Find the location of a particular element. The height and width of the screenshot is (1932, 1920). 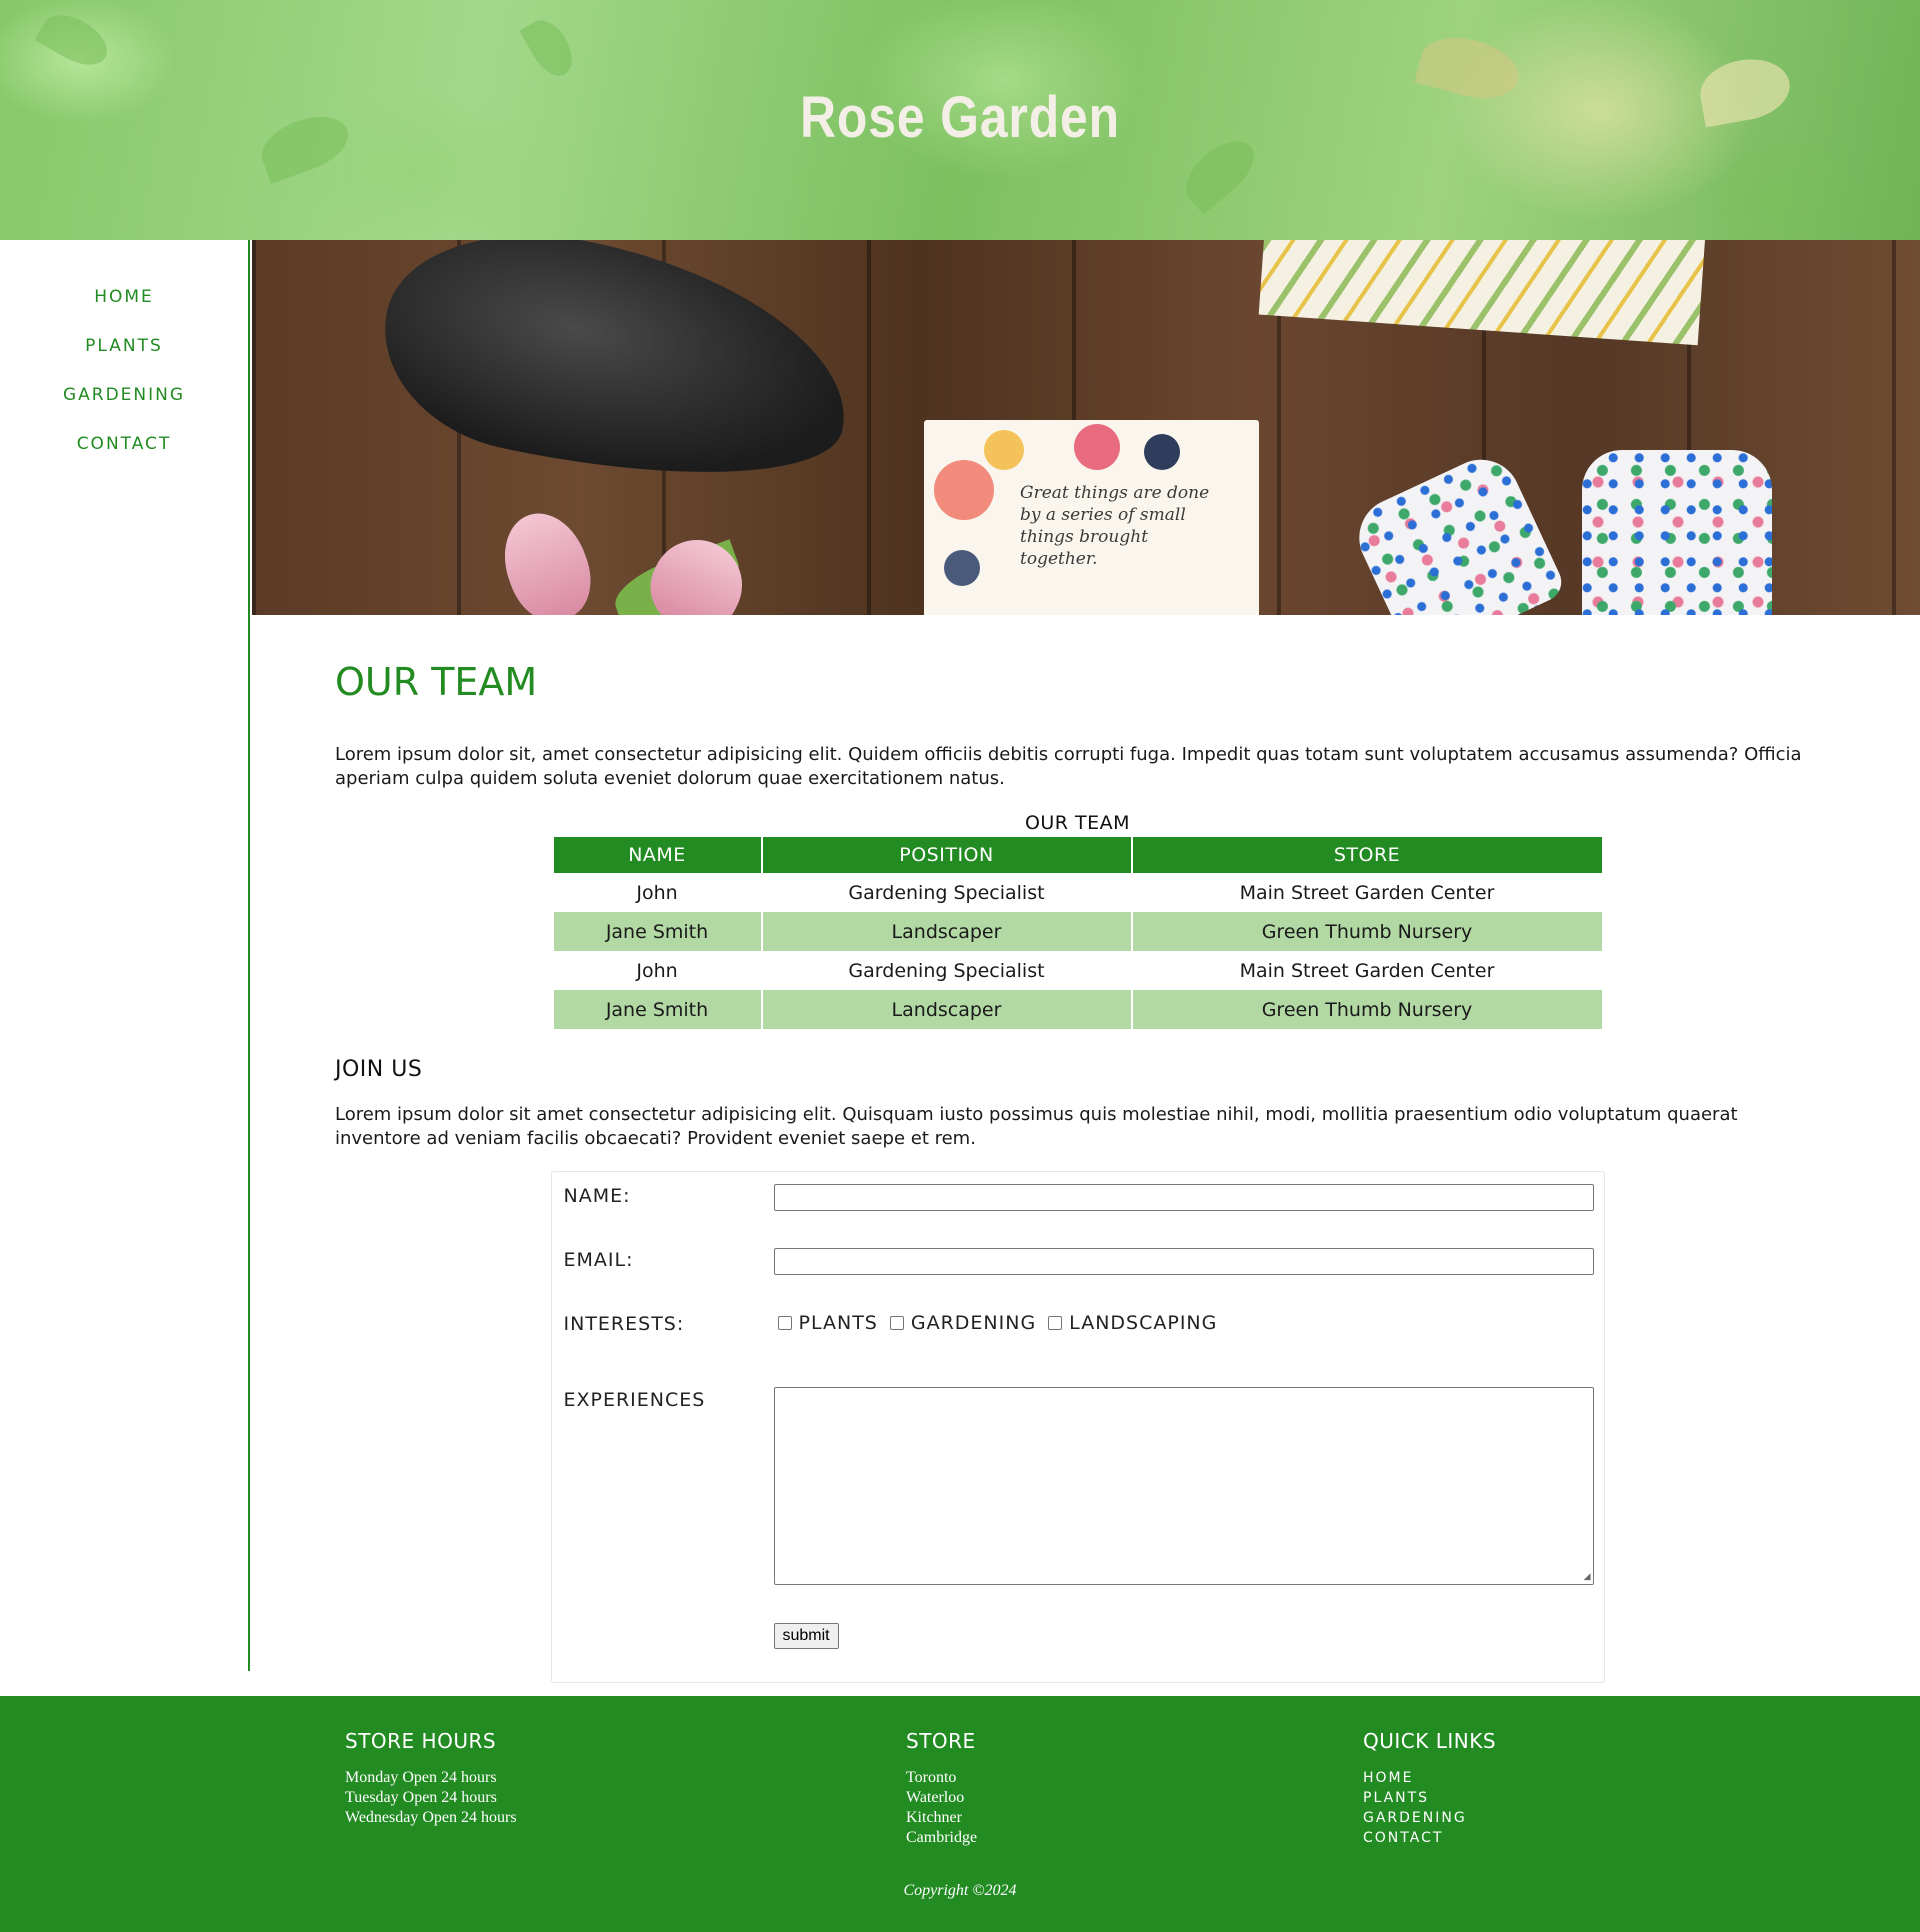

footer-links-heading: QUICK LINKS is located at coordinates (1430, 1741).